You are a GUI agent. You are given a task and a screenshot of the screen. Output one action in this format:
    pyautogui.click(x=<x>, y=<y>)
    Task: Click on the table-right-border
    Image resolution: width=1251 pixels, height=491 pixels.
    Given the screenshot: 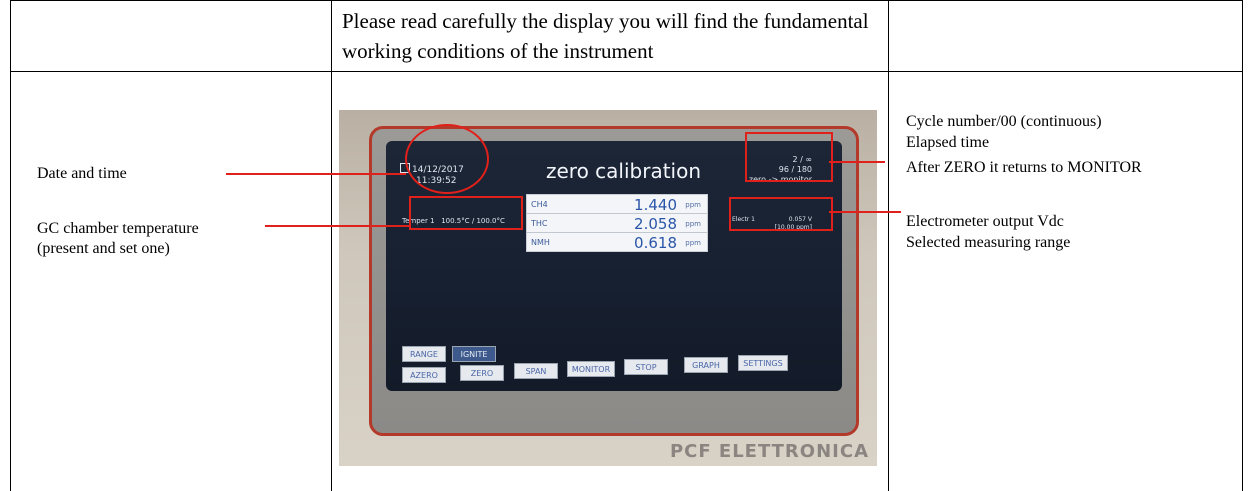 What is the action you would take?
    pyautogui.click(x=1242, y=245)
    